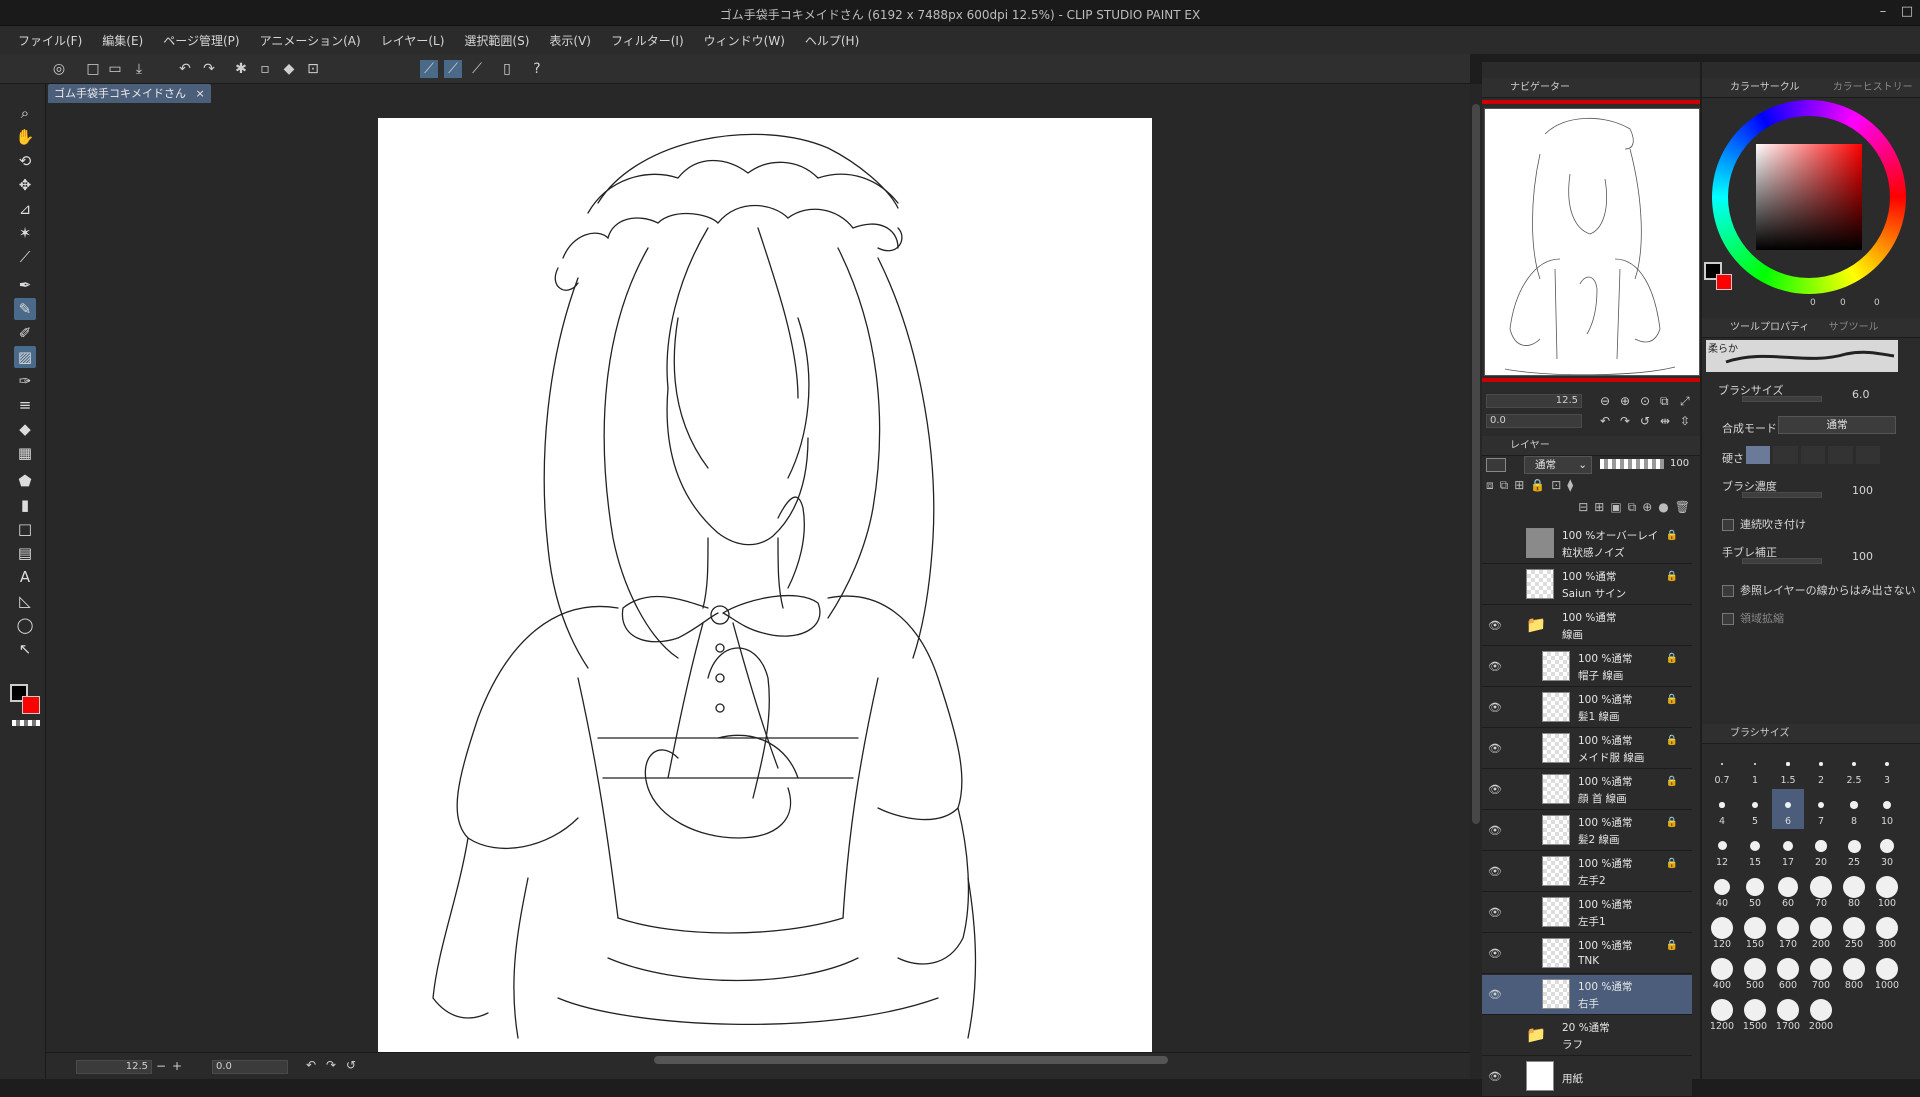 This screenshot has height=1097, width=1920. What do you see at coordinates (25, 137) in the screenshot?
I see `hand-icon: ✋` at bounding box center [25, 137].